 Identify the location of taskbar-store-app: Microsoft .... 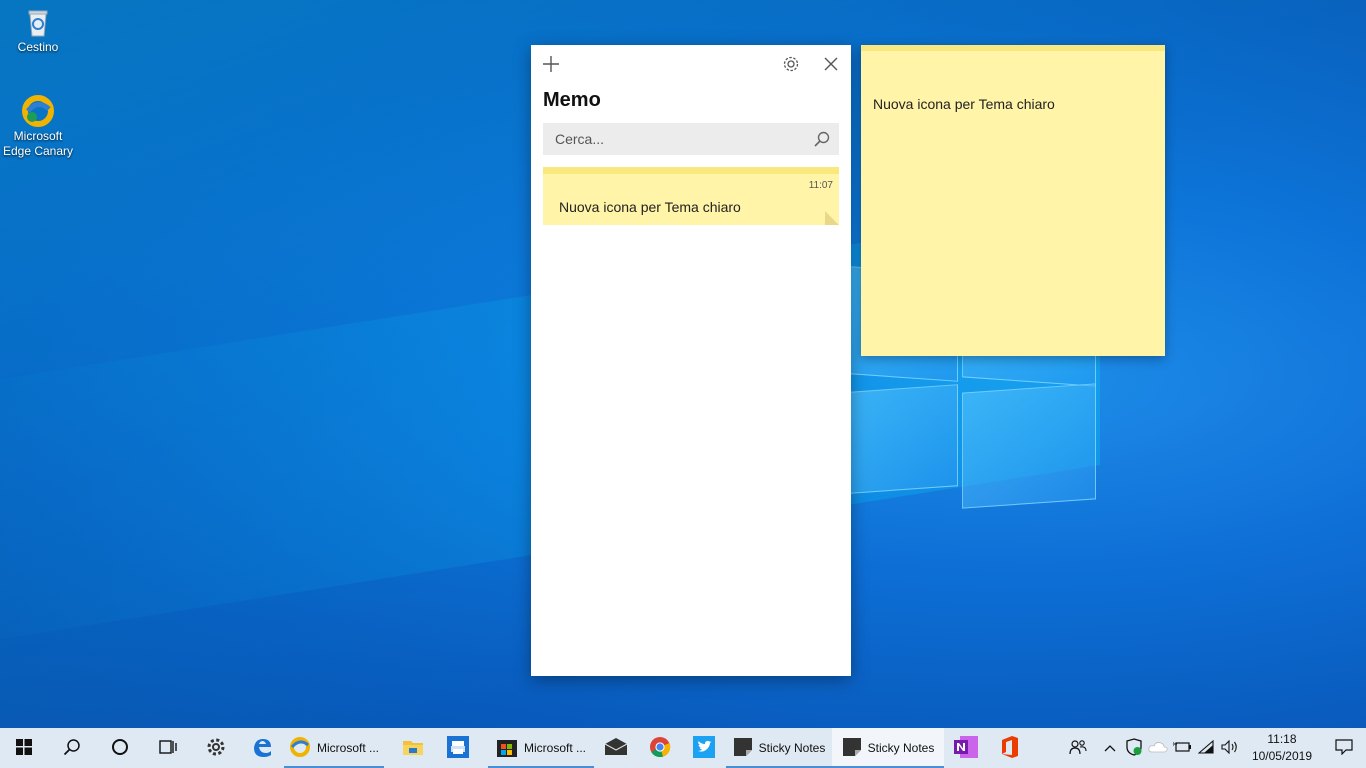
(541, 748).